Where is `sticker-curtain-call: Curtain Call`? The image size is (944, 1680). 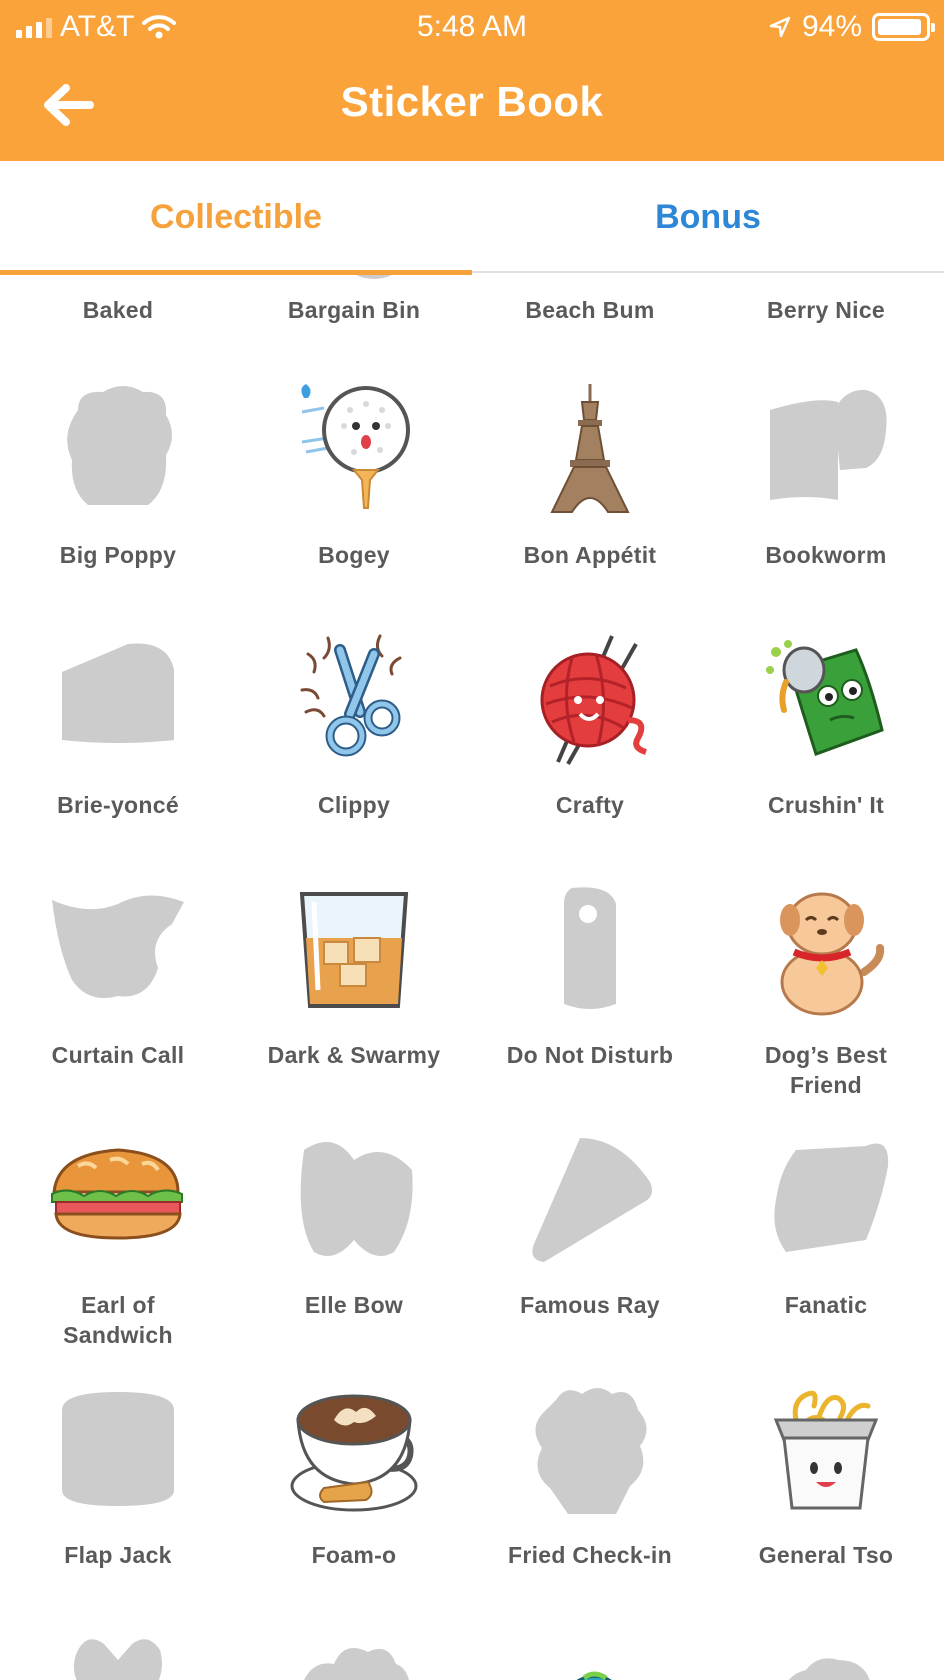
sticker-curtain-call: Curtain Call is located at coordinates (118, 975).